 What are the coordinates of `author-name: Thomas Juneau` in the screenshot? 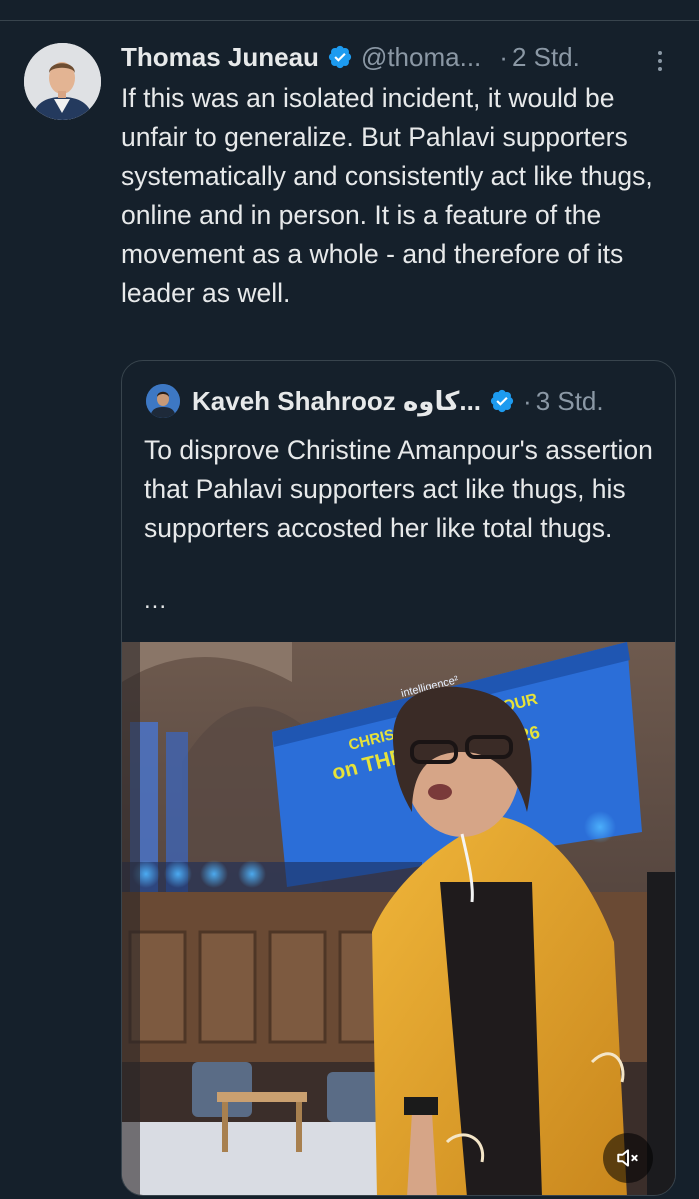 It's located at (220, 57).